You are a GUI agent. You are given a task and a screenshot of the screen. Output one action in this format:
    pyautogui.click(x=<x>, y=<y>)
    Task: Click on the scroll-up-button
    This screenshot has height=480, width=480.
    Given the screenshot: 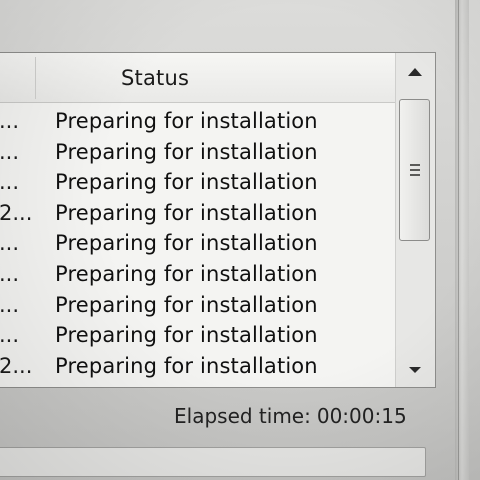 What is the action you would take?
    pyautogui.click(x=415, y=72)
    